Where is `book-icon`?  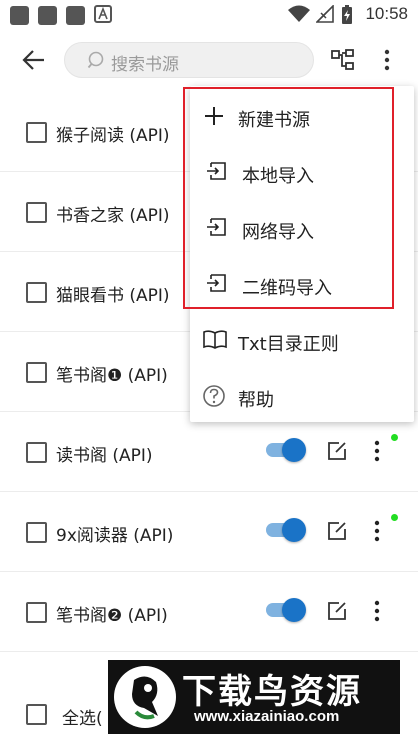
book-icon is located at coordinates (215, 339).